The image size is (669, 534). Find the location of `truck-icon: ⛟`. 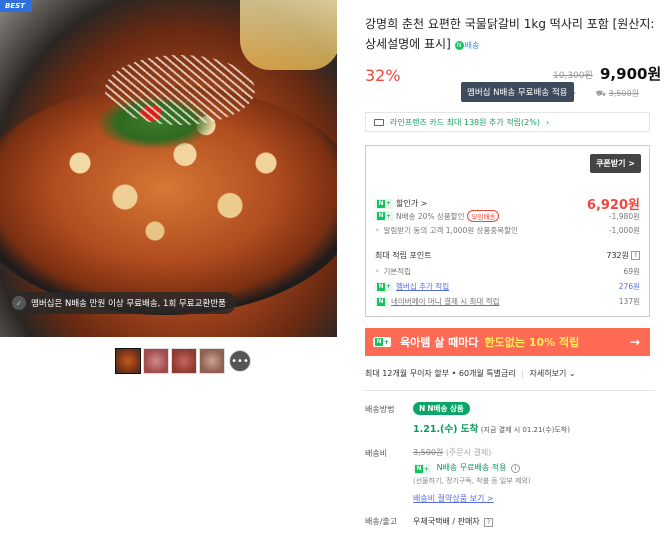

truck-icon: ⛟ is located at coordinates (601, 93).